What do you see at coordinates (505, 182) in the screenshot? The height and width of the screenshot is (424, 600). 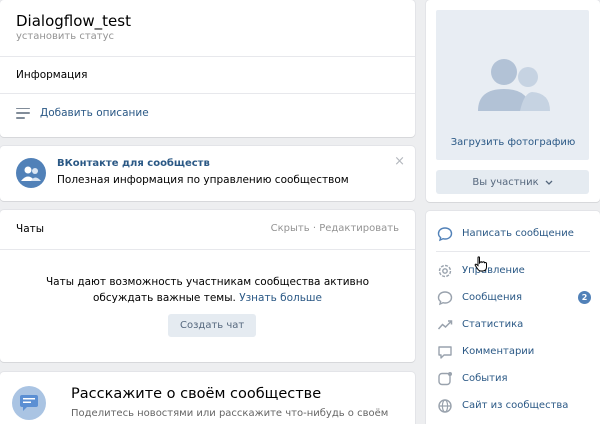 I see `member-button-label: Вы участник` at bounding box center [505, 182].